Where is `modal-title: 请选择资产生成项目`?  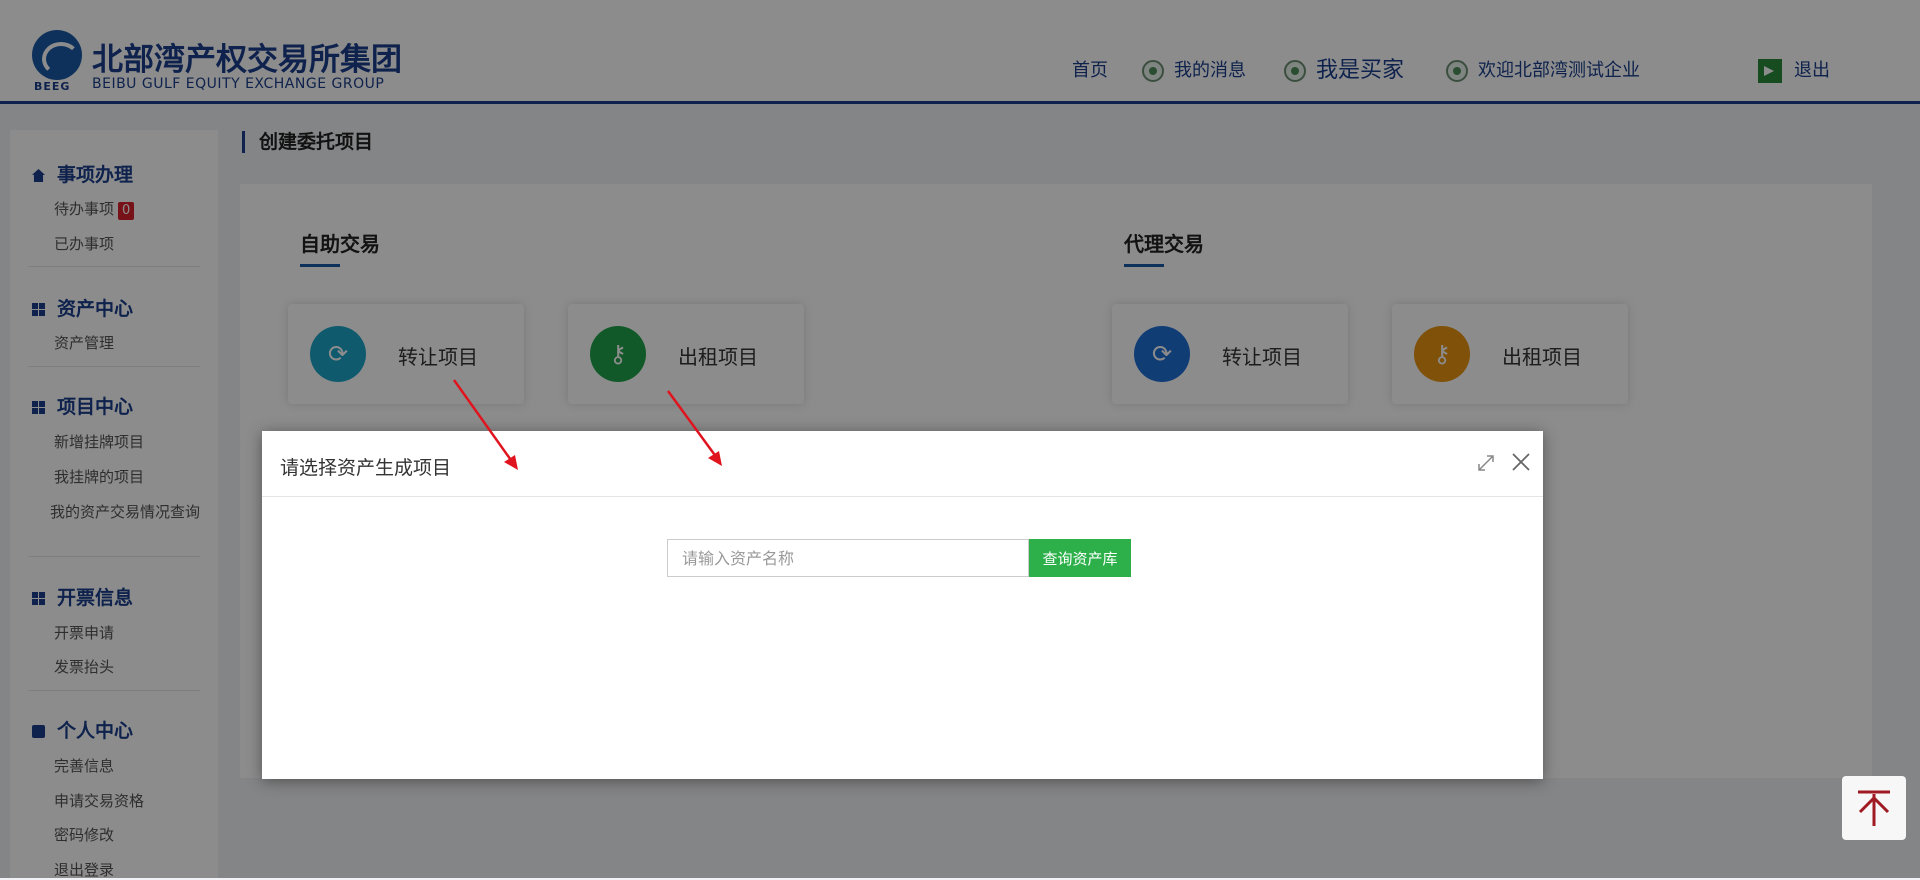
modal-title: 请选择资产生成项目 is located at coordinates (366, 468).